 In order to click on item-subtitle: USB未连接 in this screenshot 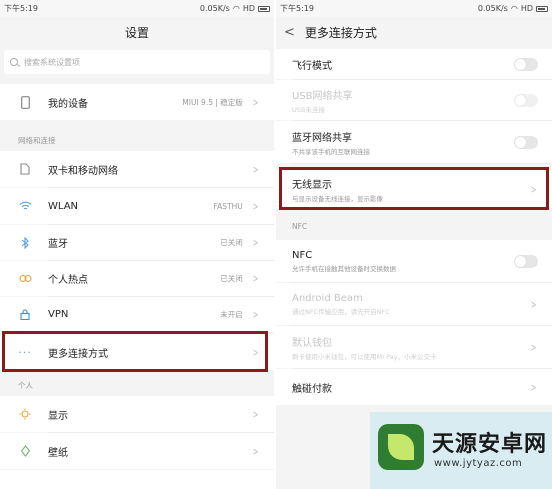, I will do `click(308, 109)`.